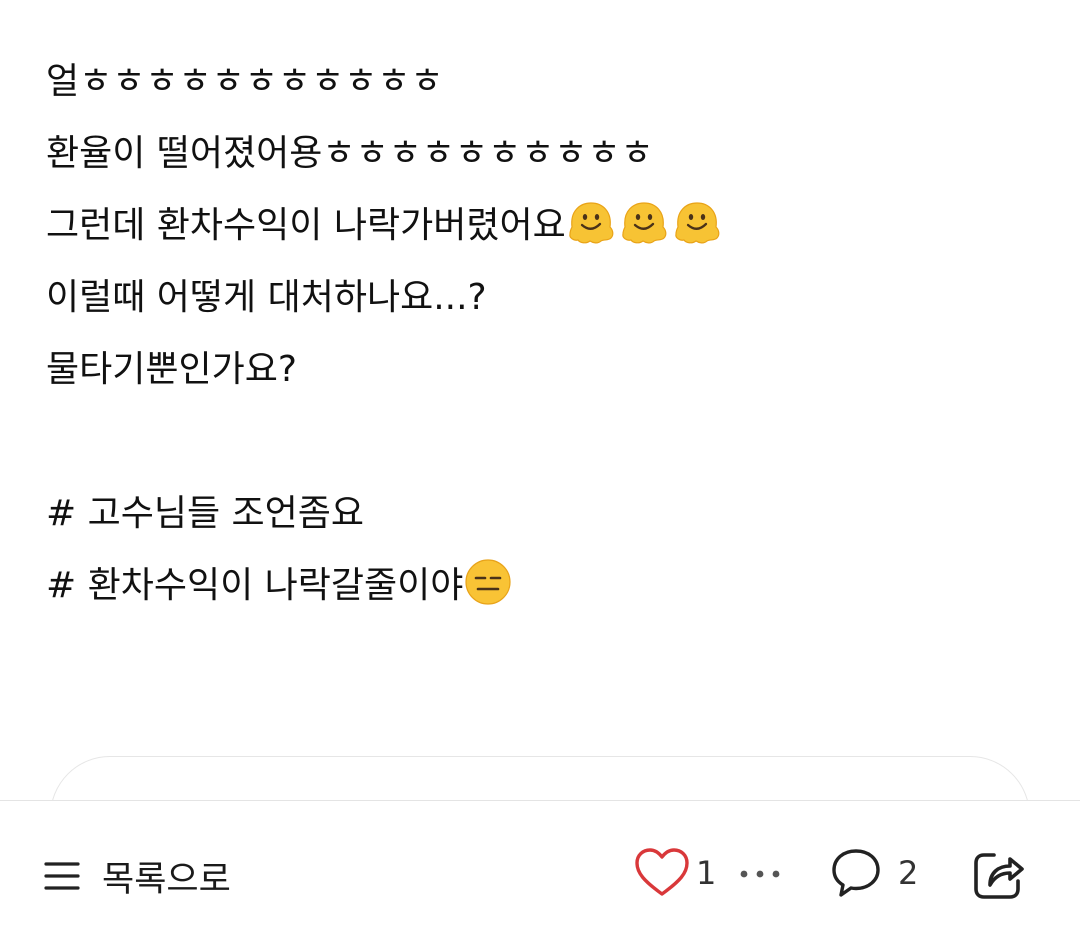 This screenshot has width=1080, height=949. What do you see at coordinates (706, 873) in the screenshot?
I see `like-count: 1` at bounding box center [706, 873].